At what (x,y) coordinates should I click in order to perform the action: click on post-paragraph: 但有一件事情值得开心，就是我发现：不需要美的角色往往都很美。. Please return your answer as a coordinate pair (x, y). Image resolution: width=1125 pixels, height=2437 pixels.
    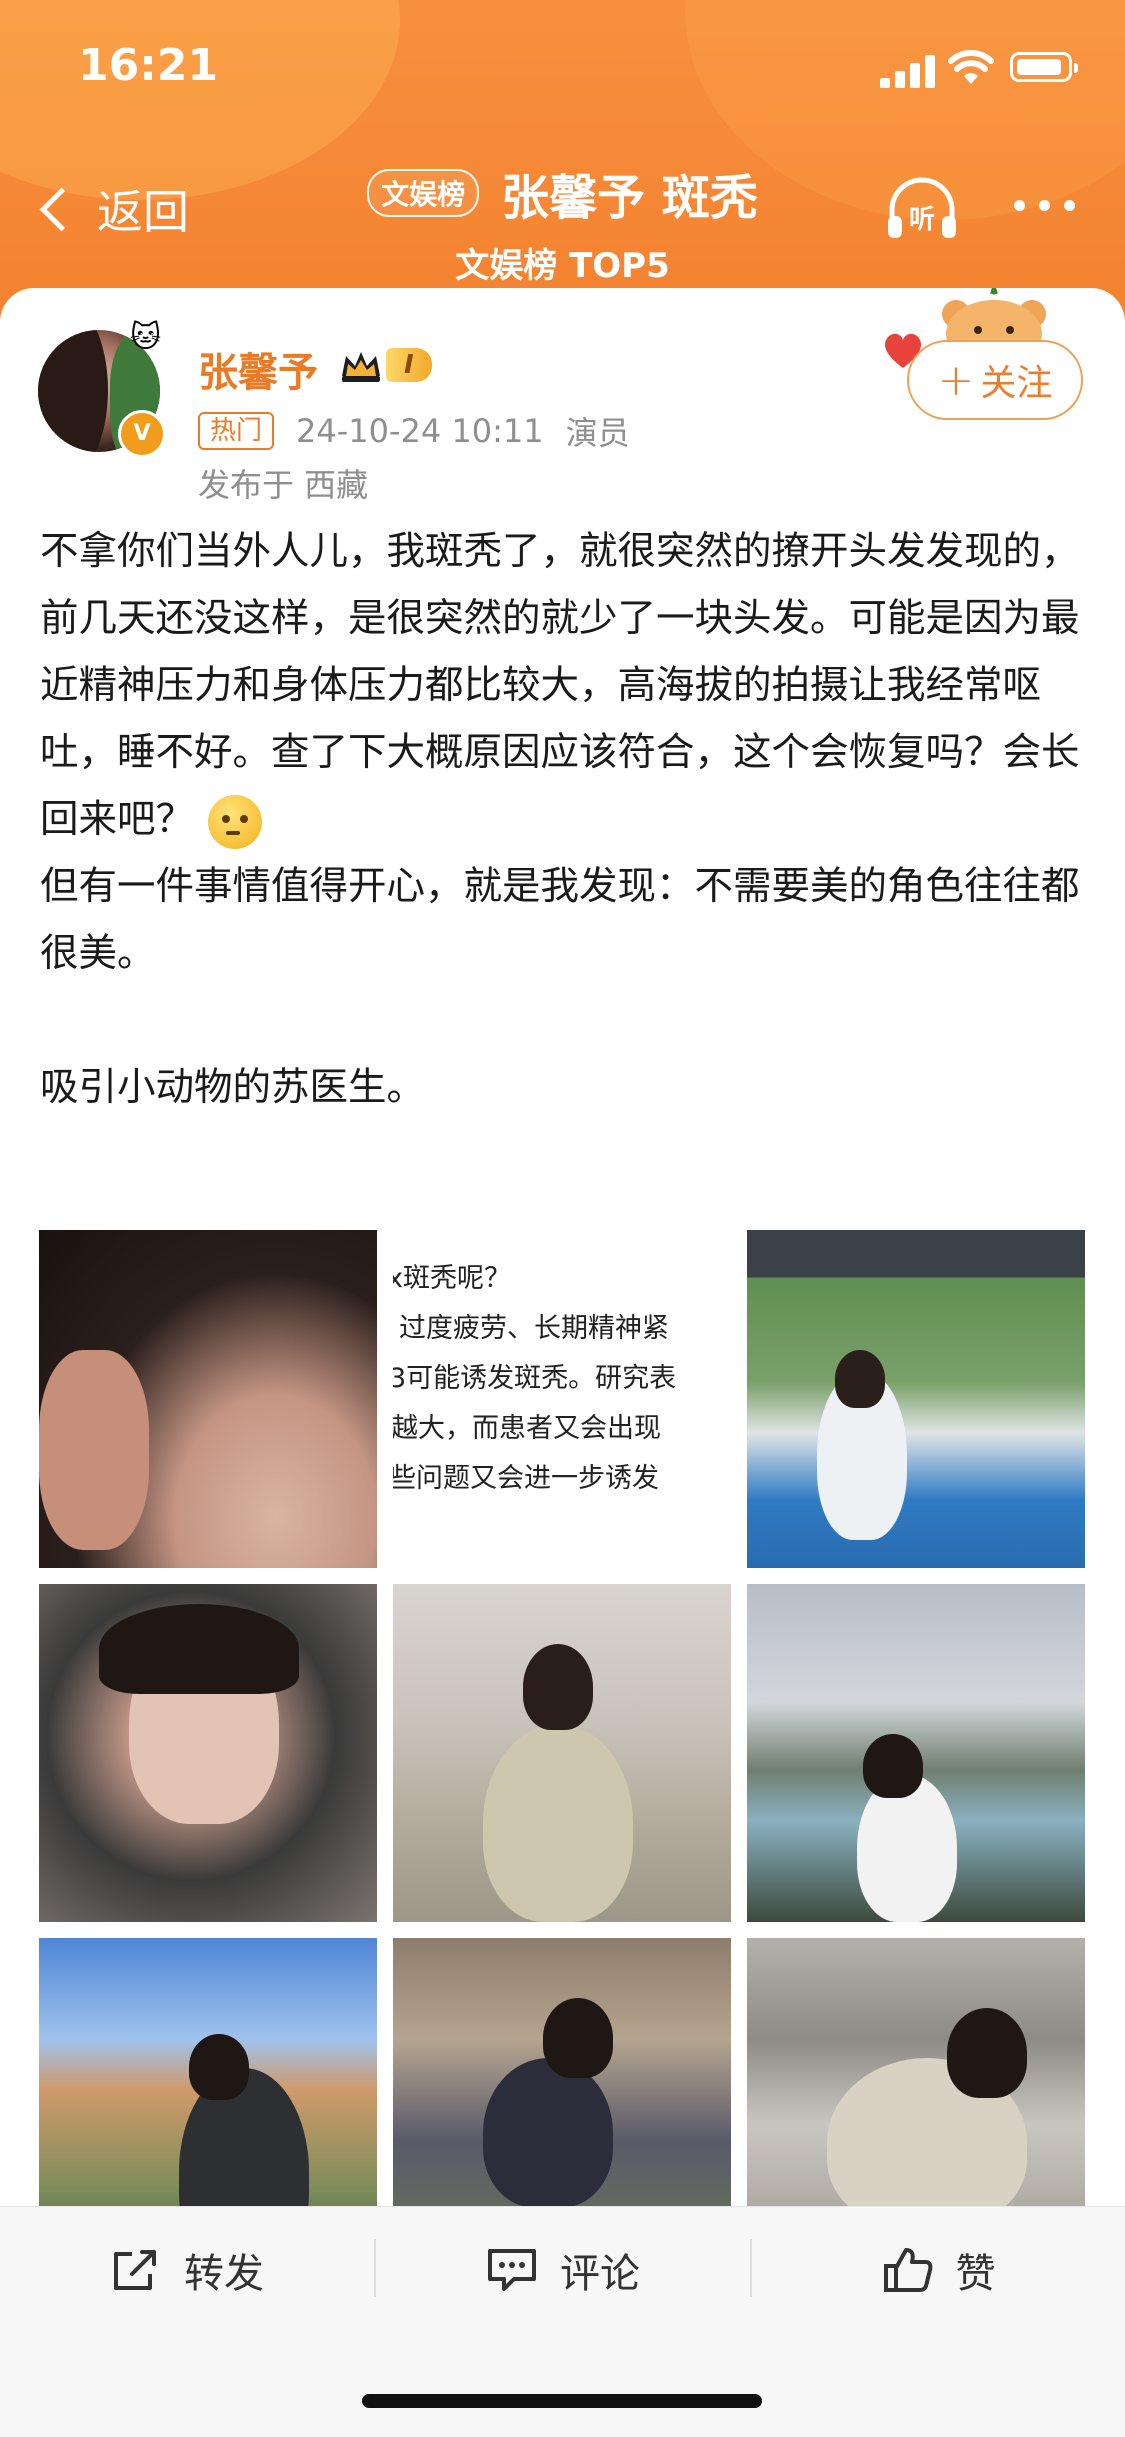
    Looking at the image, I should click on (560, 920).